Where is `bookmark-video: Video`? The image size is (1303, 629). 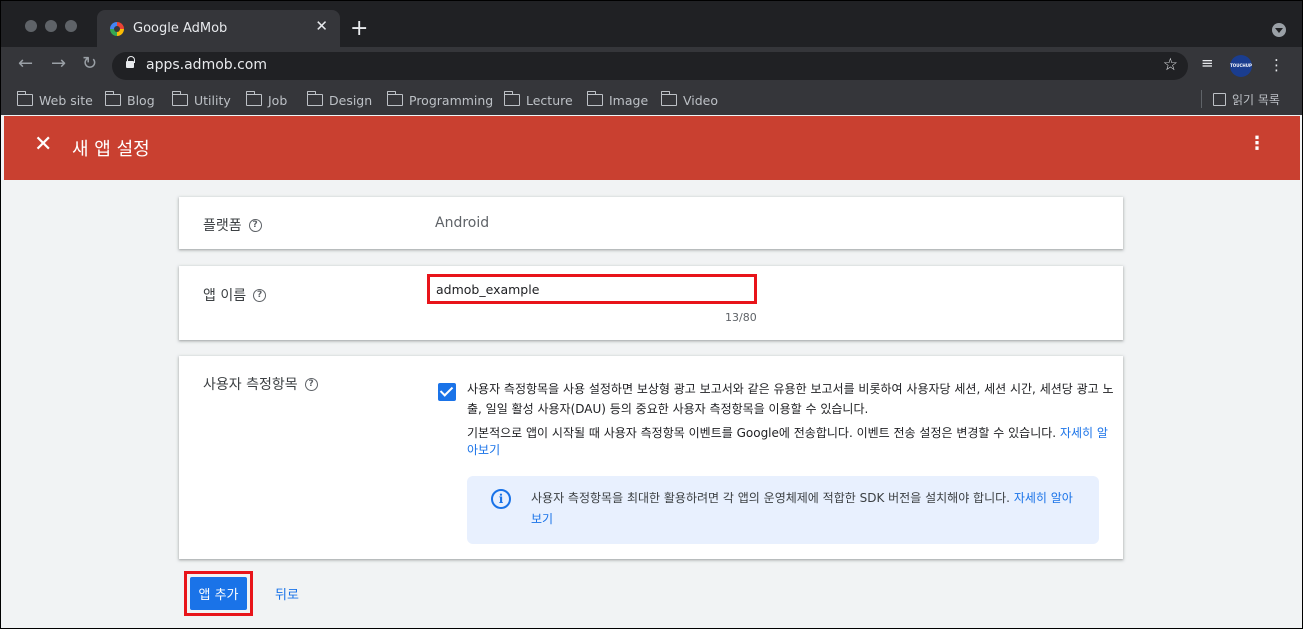
bookmark-video: Video is located at coordinates (689, 100).